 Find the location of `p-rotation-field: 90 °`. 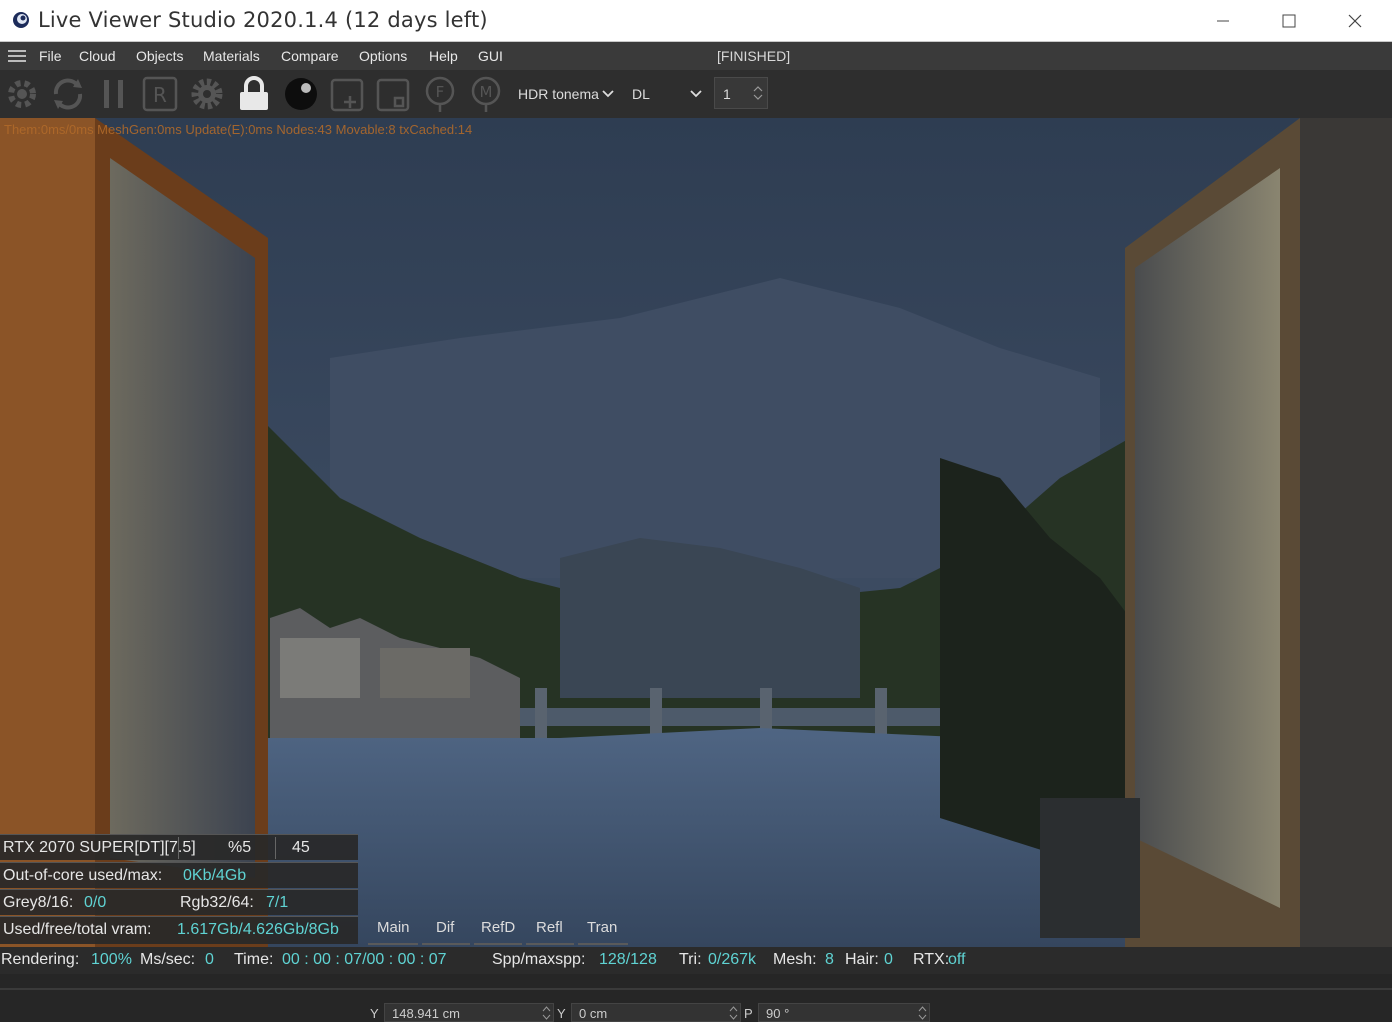

p-rotation-field: 90 ° is located at coordinates (844, 1012).